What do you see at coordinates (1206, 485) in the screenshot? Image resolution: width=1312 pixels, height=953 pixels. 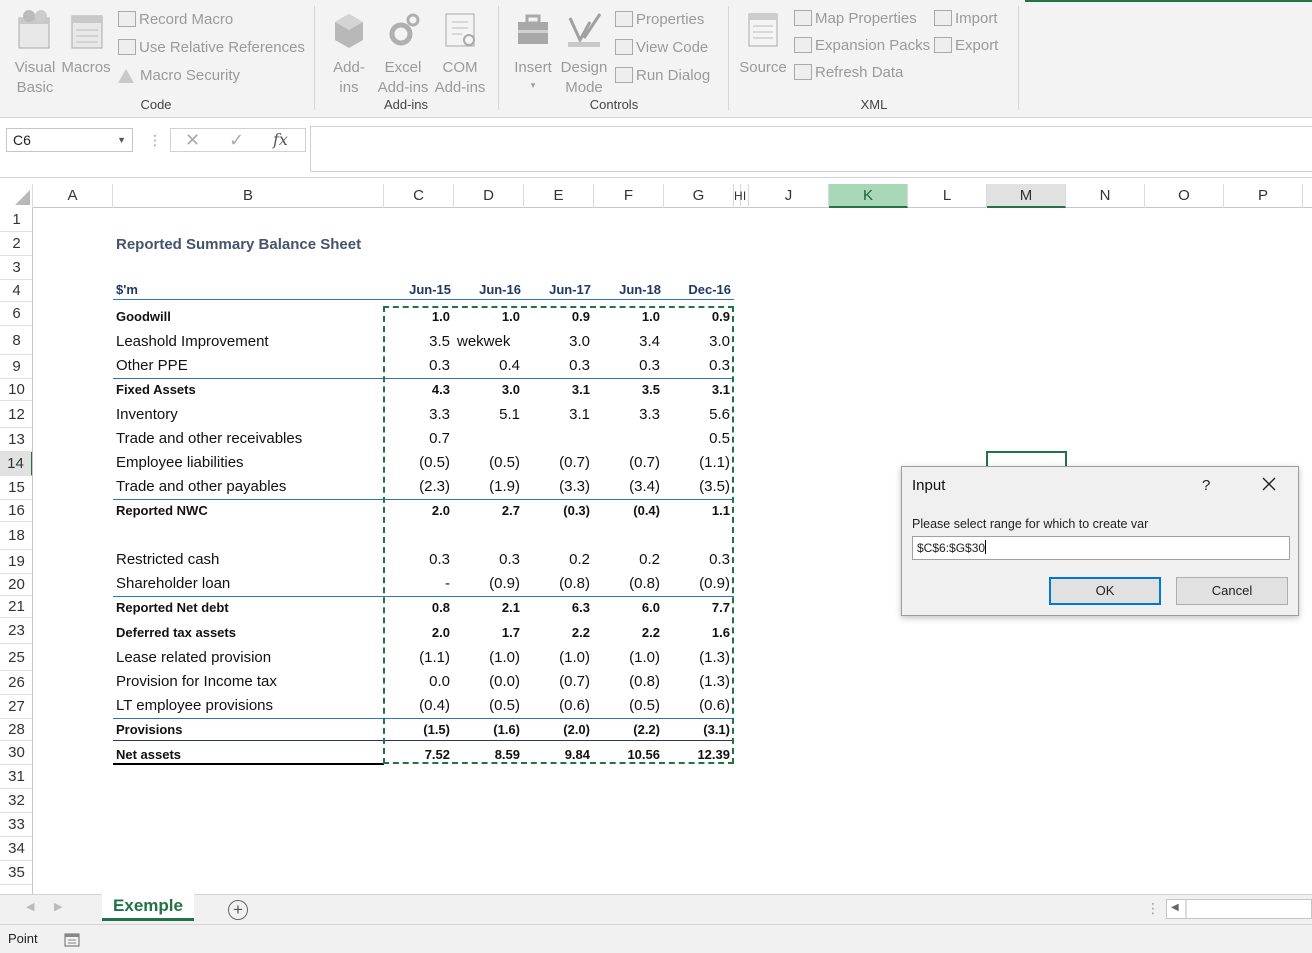 I see `help-icon: ?` at bounding box center [1206, 485].